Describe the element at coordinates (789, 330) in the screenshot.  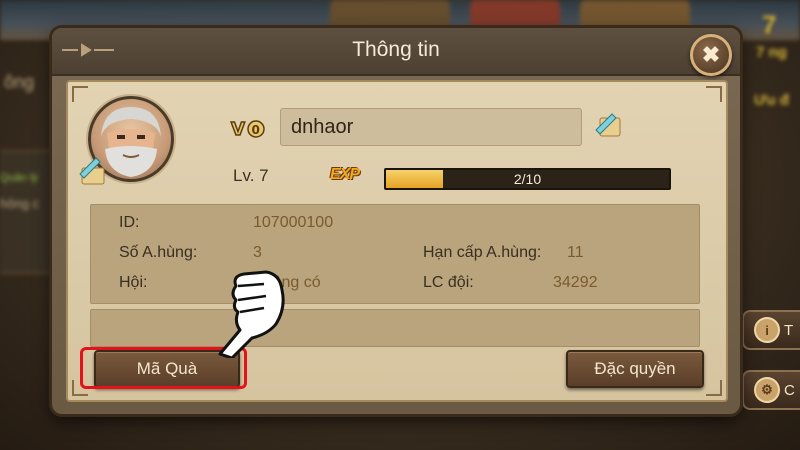
I see `side-info-button-label: T` at that location.